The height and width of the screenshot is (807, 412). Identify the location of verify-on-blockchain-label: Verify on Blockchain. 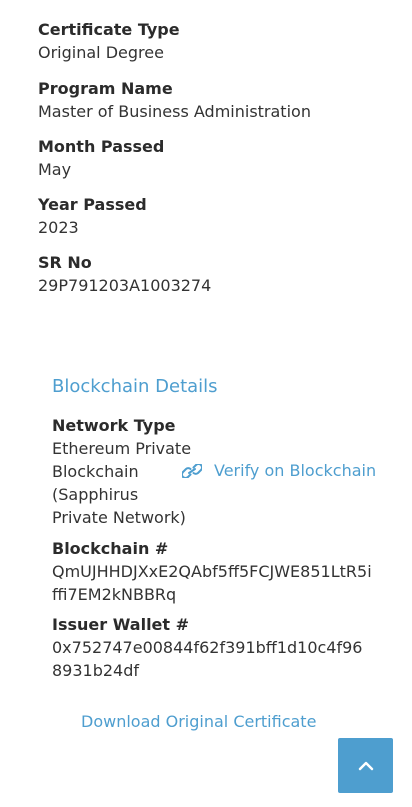
(295, 470).